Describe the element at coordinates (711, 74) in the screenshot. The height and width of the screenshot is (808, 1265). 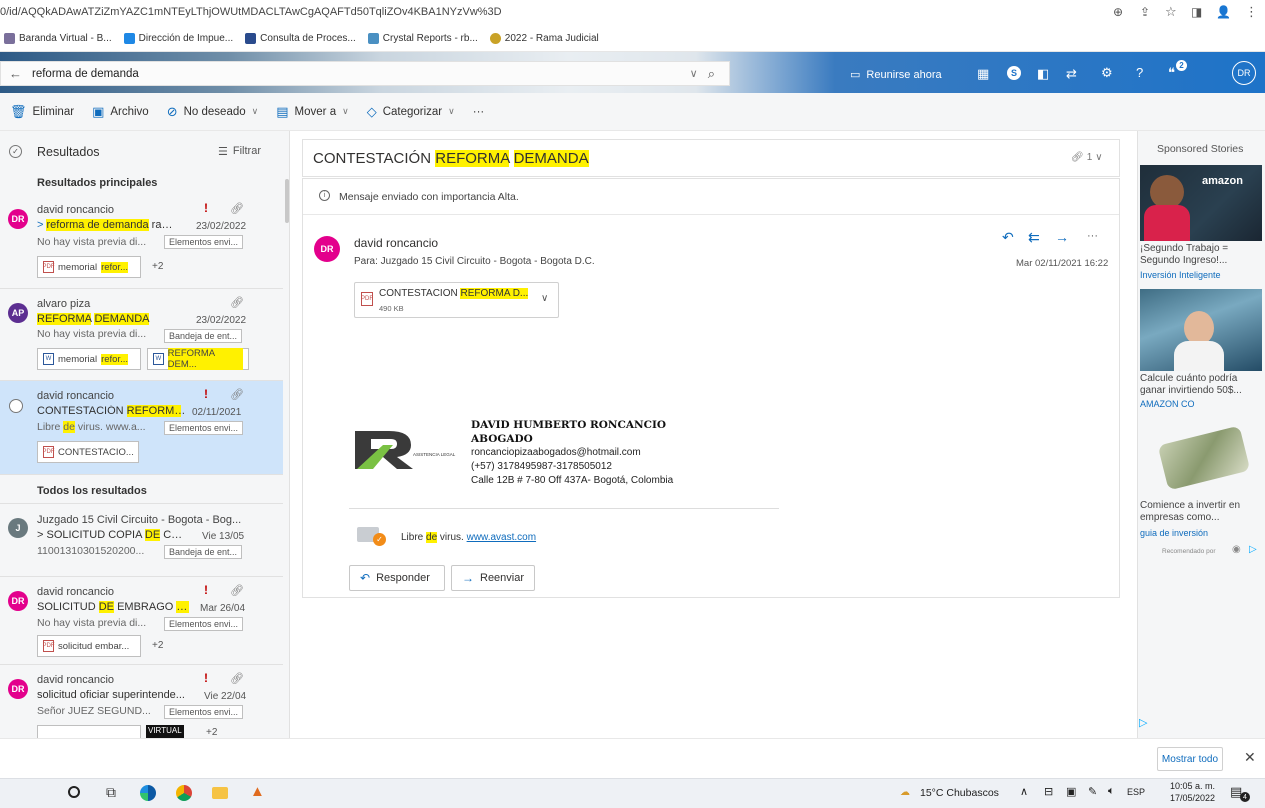
I see `search-icon: ⌕` at that location.